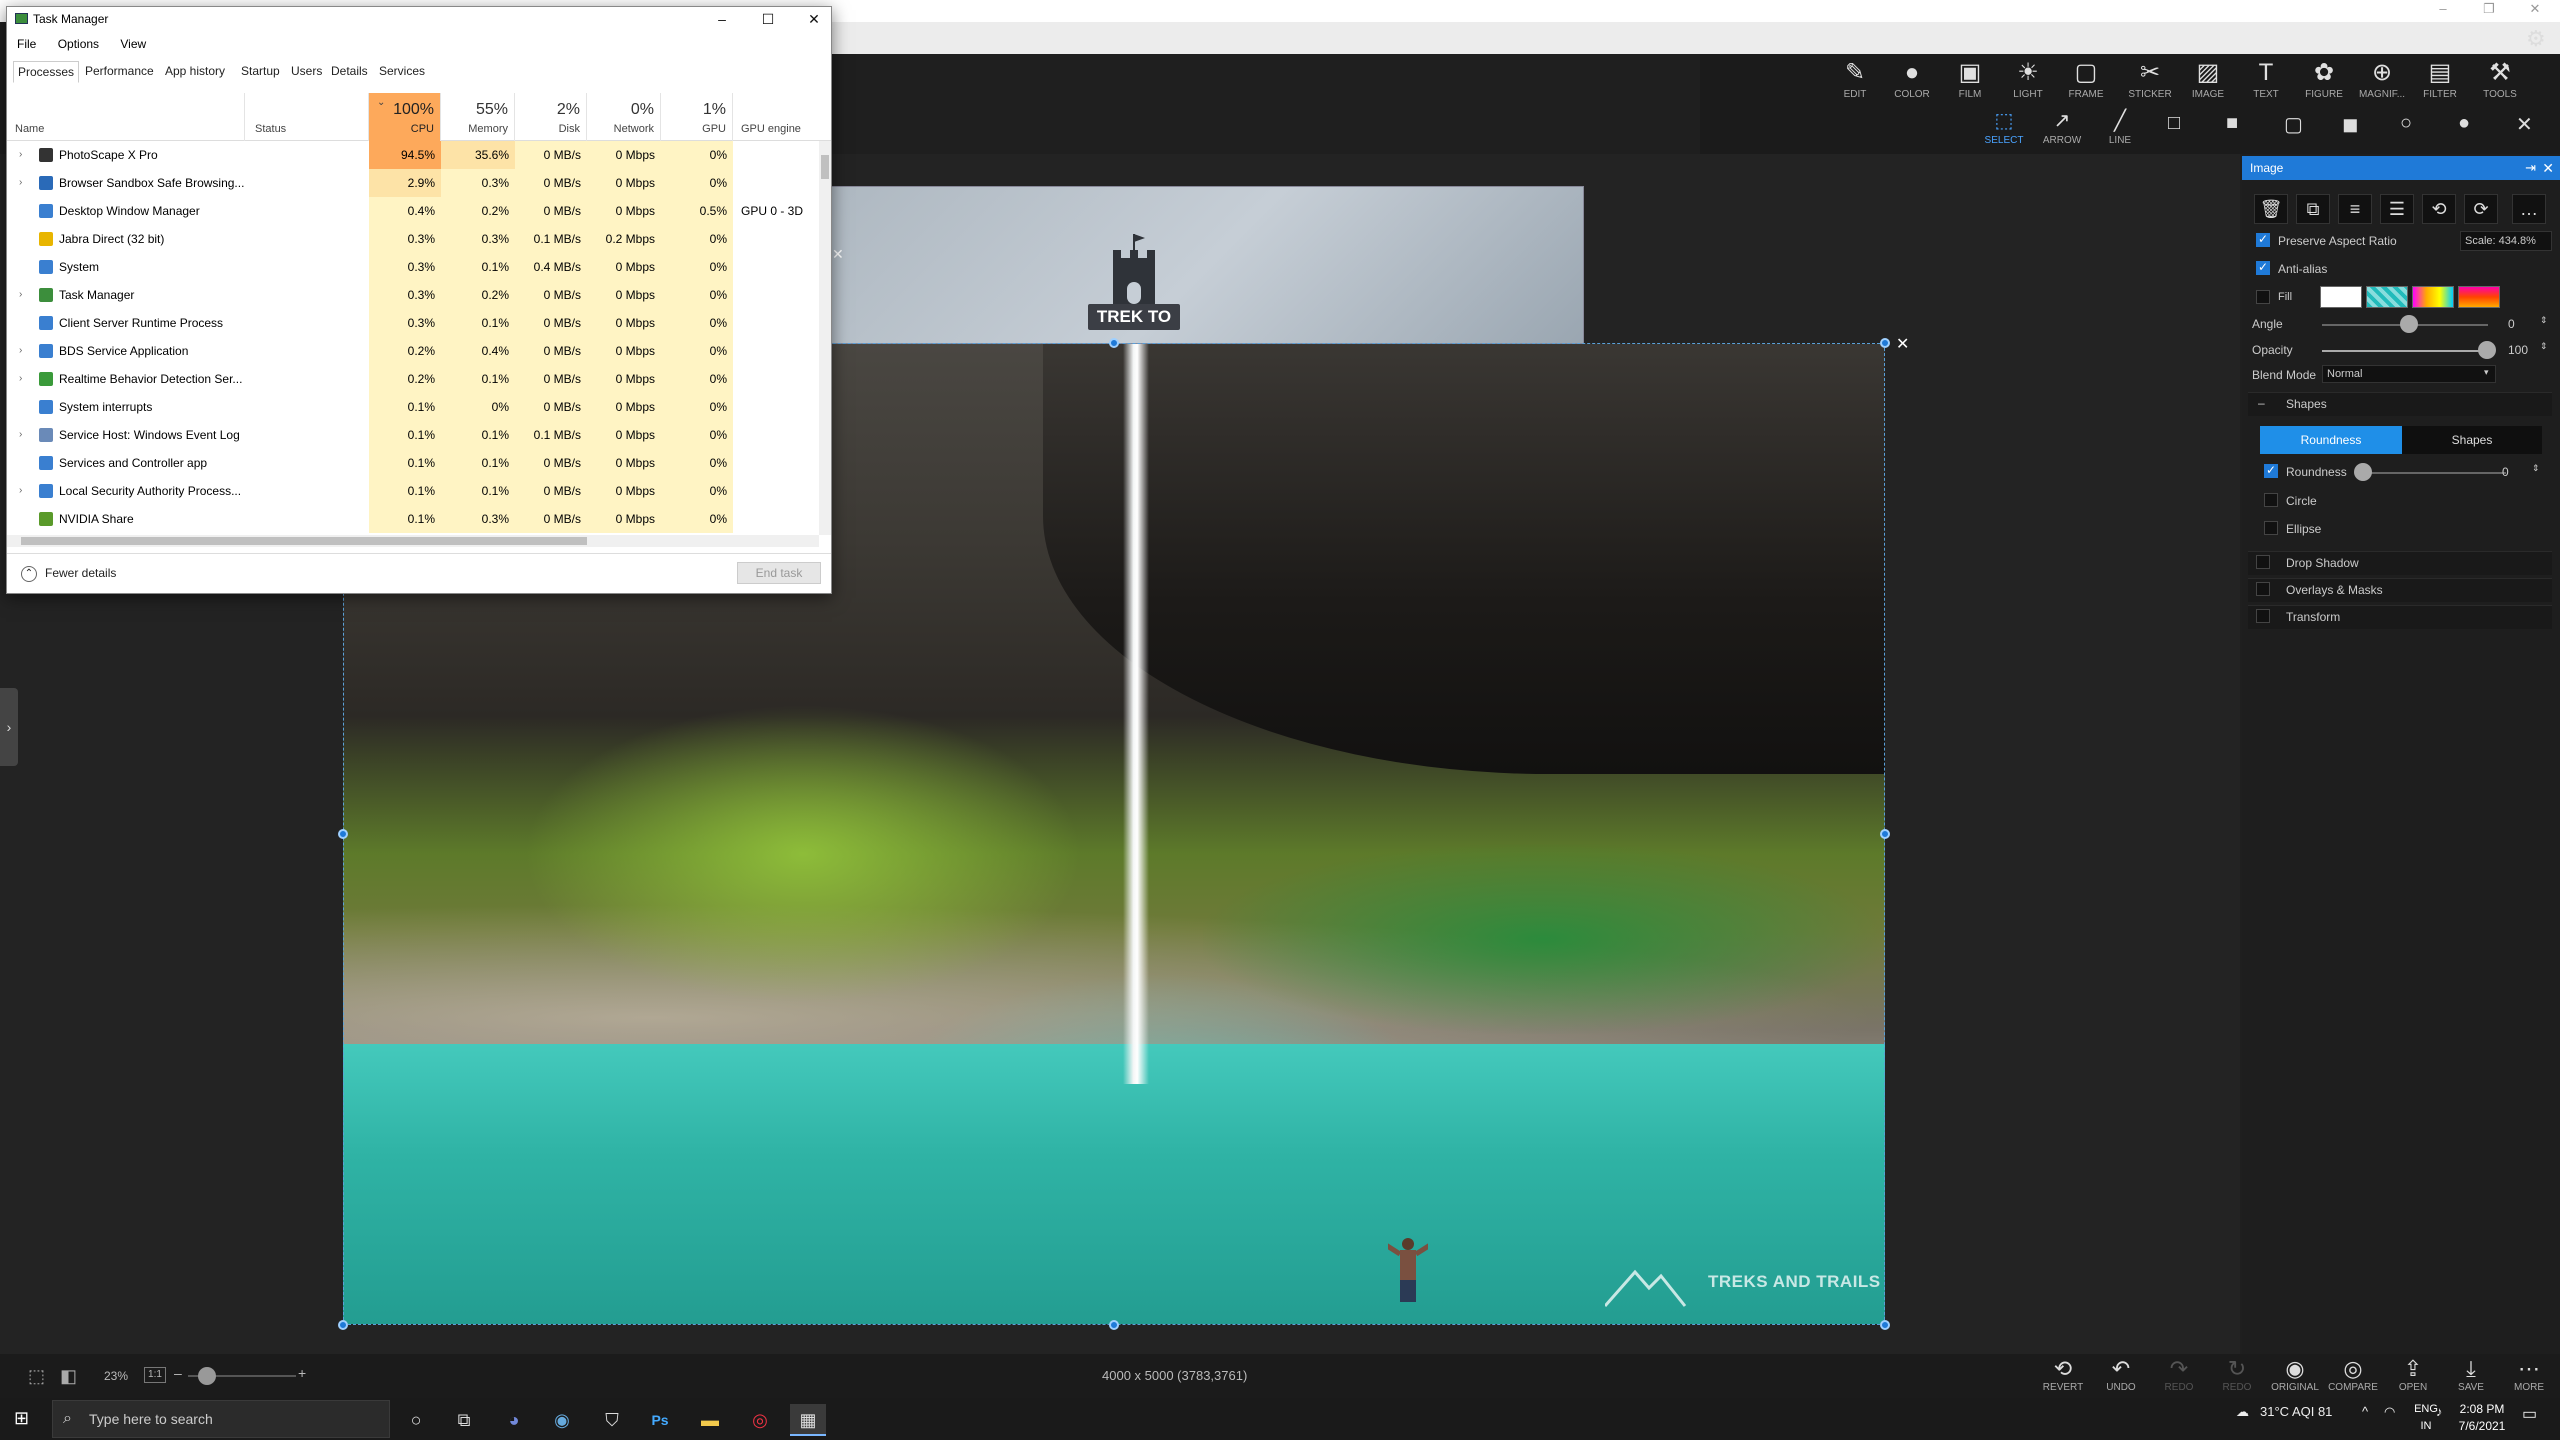  Describe the element at coordinates (21, 1418) in the screenshot. I see `windows-start-icon: ⊞` at that location.